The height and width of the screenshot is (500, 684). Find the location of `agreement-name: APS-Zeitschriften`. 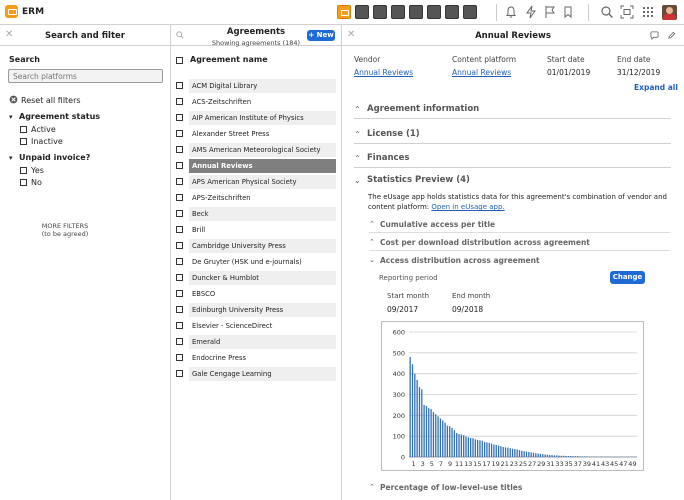

agreement-name: APS-Zeitschriften is located at coordinates (262, 198).